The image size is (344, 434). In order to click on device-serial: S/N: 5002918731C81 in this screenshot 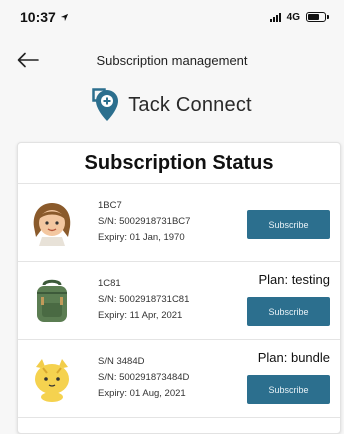, I will do `click(144, 299)`.